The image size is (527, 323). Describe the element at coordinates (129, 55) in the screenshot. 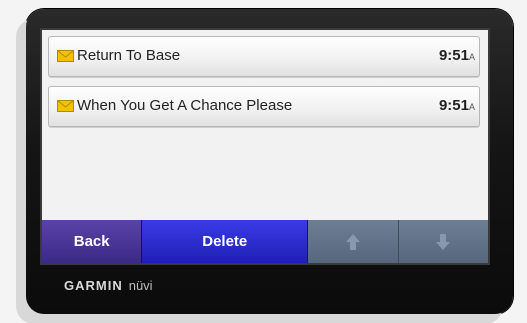

I see `message-title: Return To Base` at that location.